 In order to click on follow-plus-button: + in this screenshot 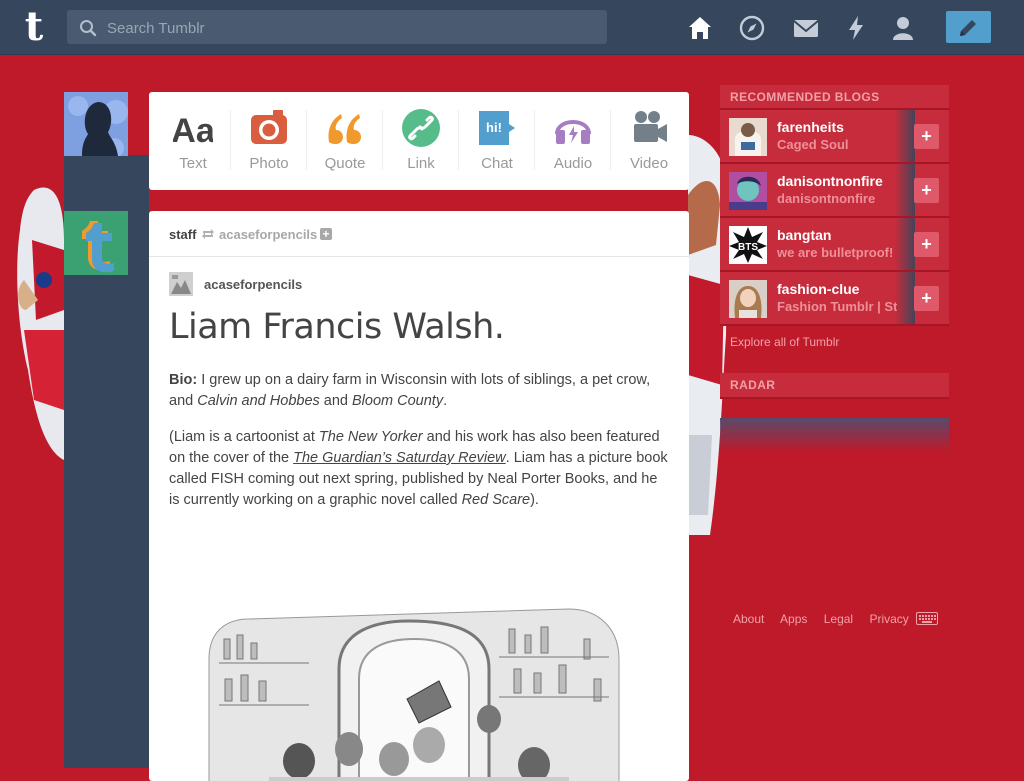, I will do `click(326, 234)`.